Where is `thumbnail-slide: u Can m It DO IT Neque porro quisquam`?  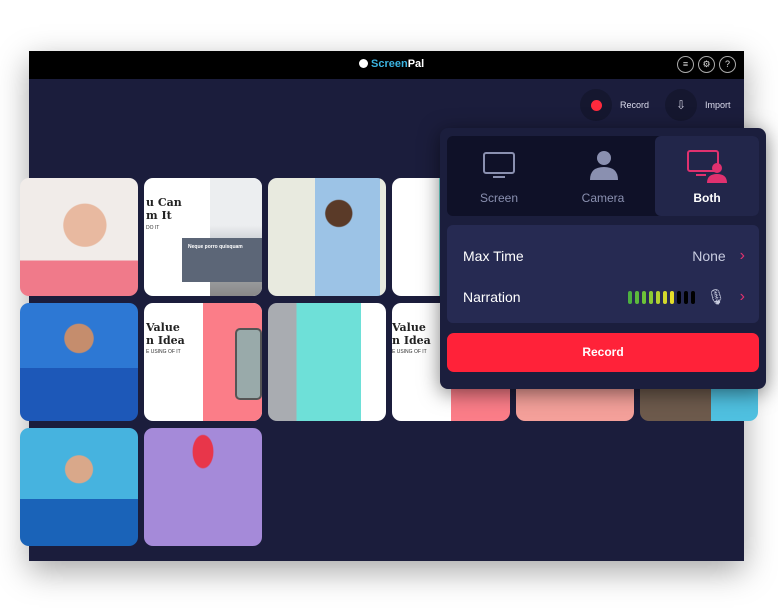 thumbnail-slide: u Can m It DO IT Neque porro quisquam is located at coordinates (203, 237).